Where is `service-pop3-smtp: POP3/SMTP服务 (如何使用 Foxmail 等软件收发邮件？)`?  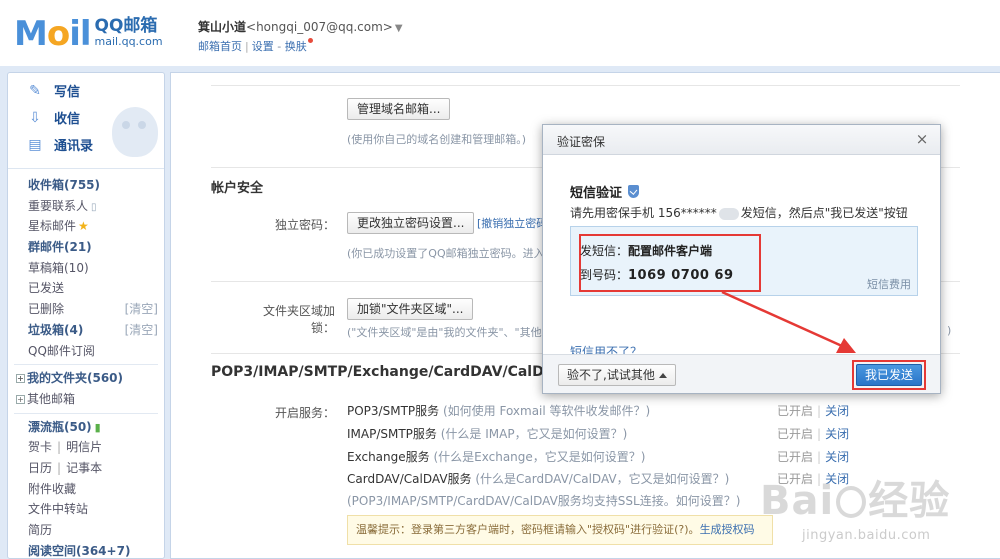 service-pop3-smtp: POP3/SMTP服务 (如何使用 Foxmail 等软件收发邮件？) is located at coordinates (499, 411).